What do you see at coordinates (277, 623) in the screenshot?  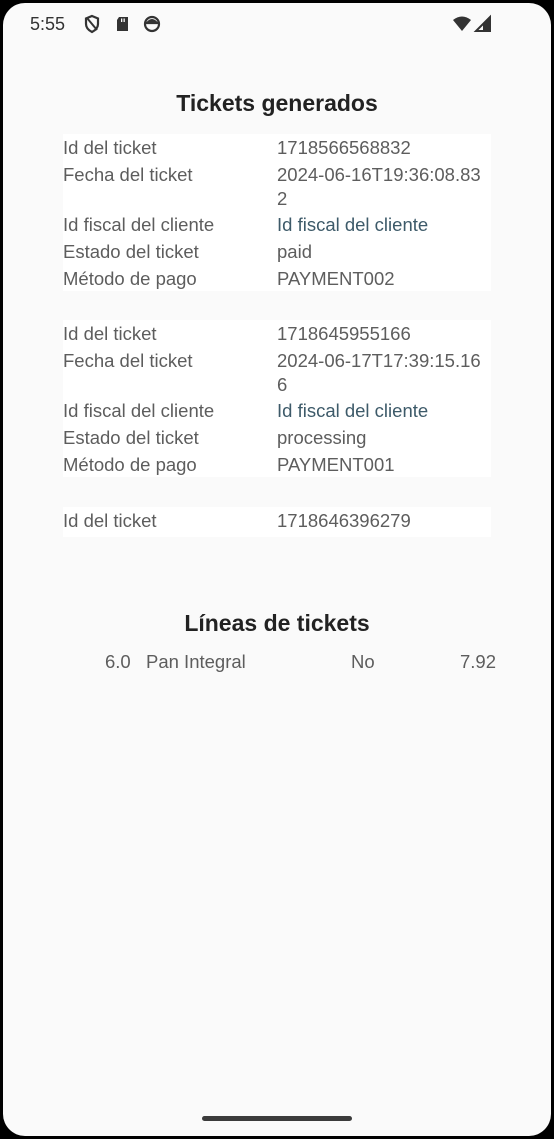 I see `ticket-lines-section-title: Líneas de tickets` at bounding box center [277, 623].